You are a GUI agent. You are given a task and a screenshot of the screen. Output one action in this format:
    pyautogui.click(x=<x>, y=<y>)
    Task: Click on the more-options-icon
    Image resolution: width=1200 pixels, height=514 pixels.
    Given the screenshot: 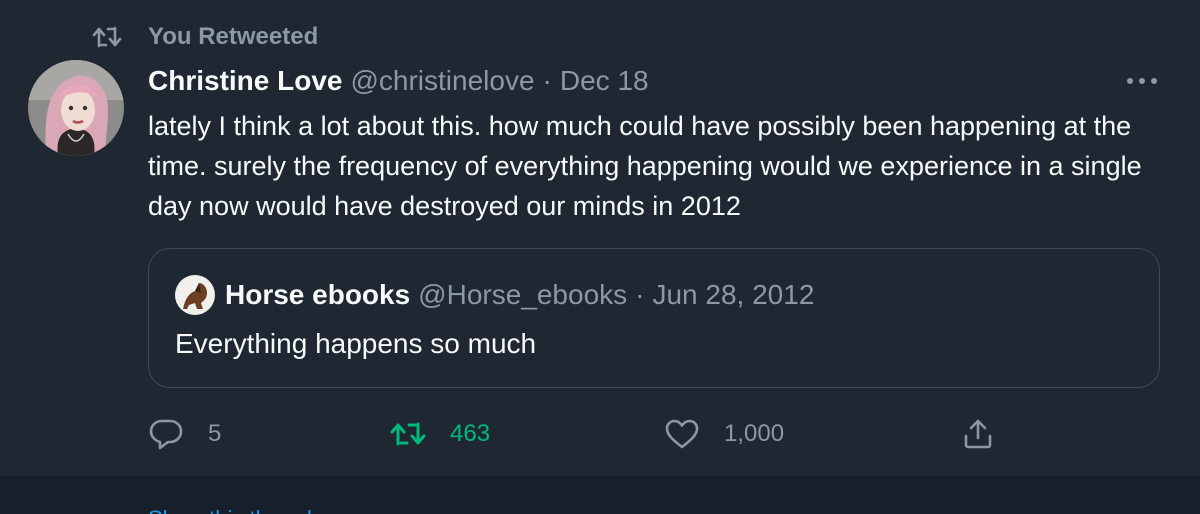 What is the action you would take?
    pyautogui.click(x=1142, y=81)
    